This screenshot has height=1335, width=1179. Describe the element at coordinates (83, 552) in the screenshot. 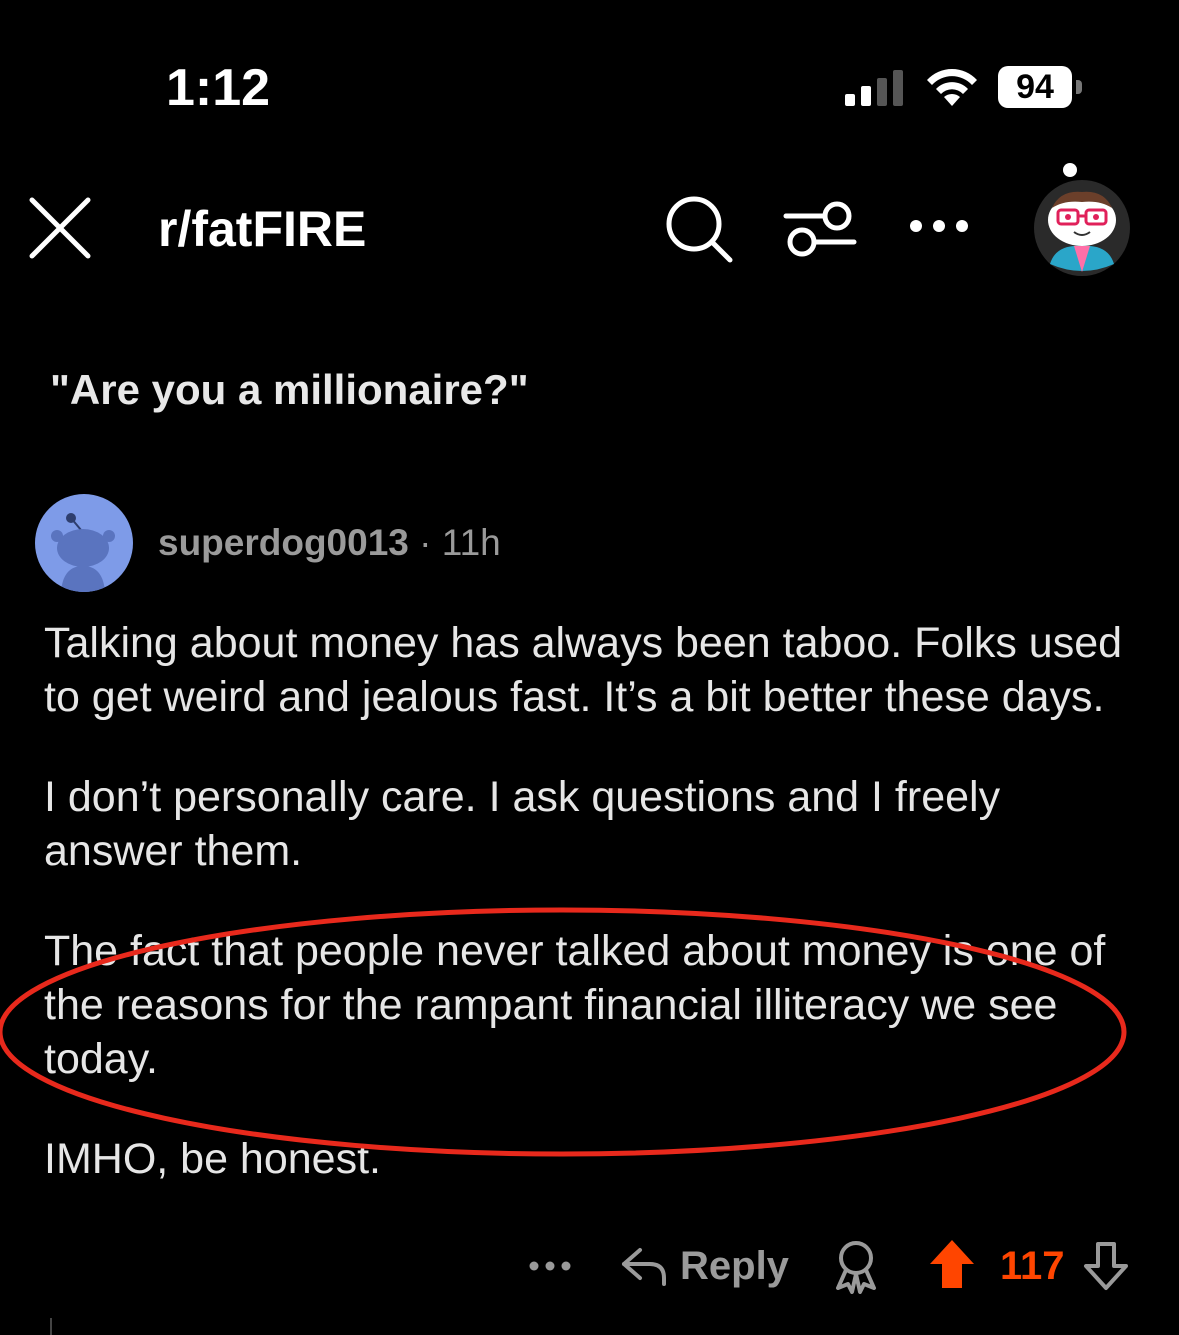

I see `snoo-avatar-icon` at that location.